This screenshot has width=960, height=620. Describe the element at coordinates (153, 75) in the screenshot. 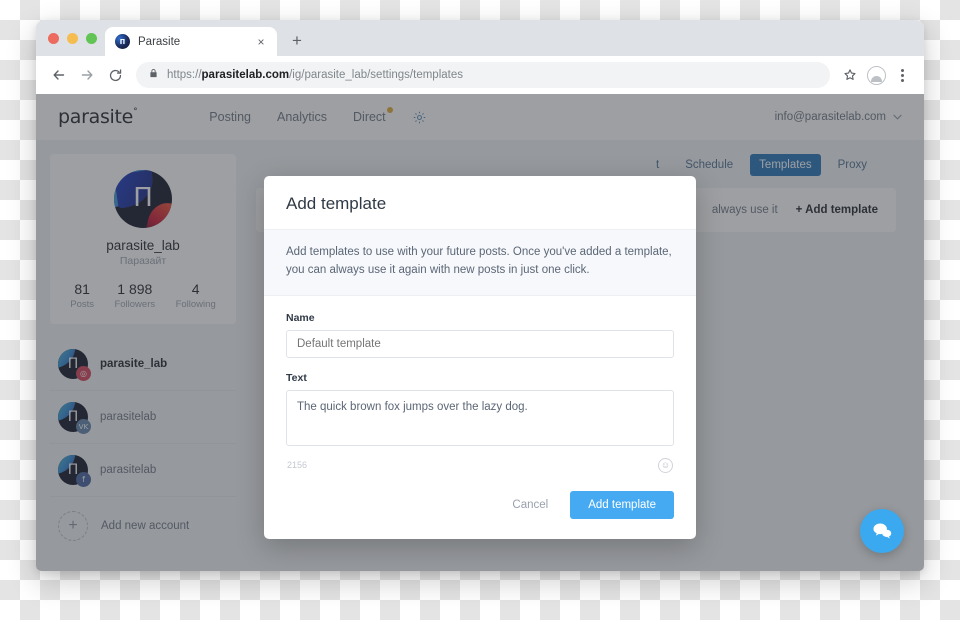

I see `lock-icon` at that location.